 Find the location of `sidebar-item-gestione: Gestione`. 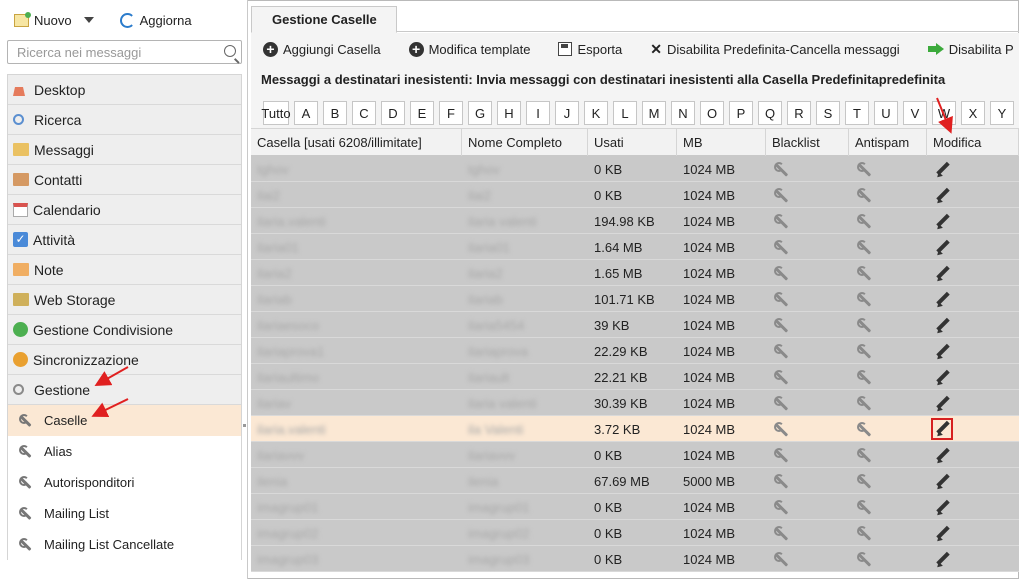

sidebar-item-gestione: Gestione is located at coordinates (124, 390).